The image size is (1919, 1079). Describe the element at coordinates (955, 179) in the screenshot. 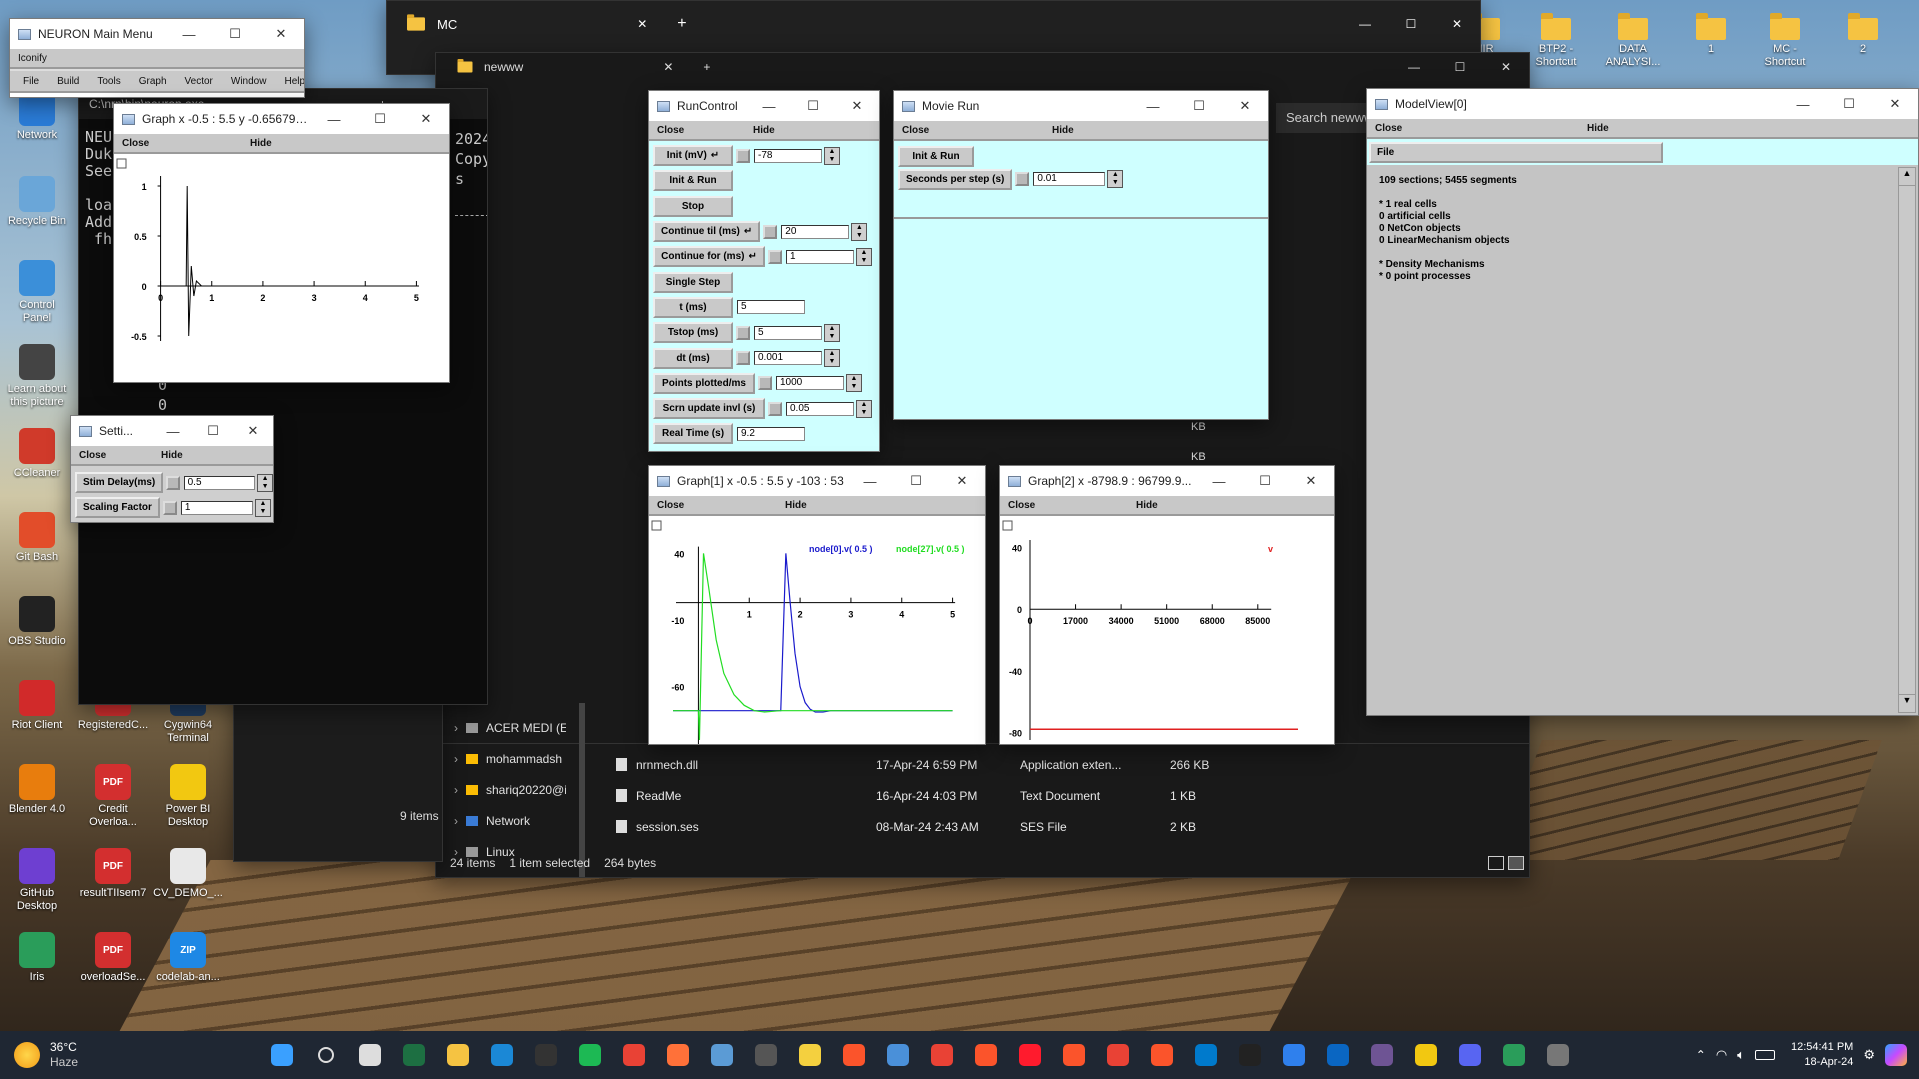

I see `seconds-per-step-button: Seconds per step (s)` at that location.